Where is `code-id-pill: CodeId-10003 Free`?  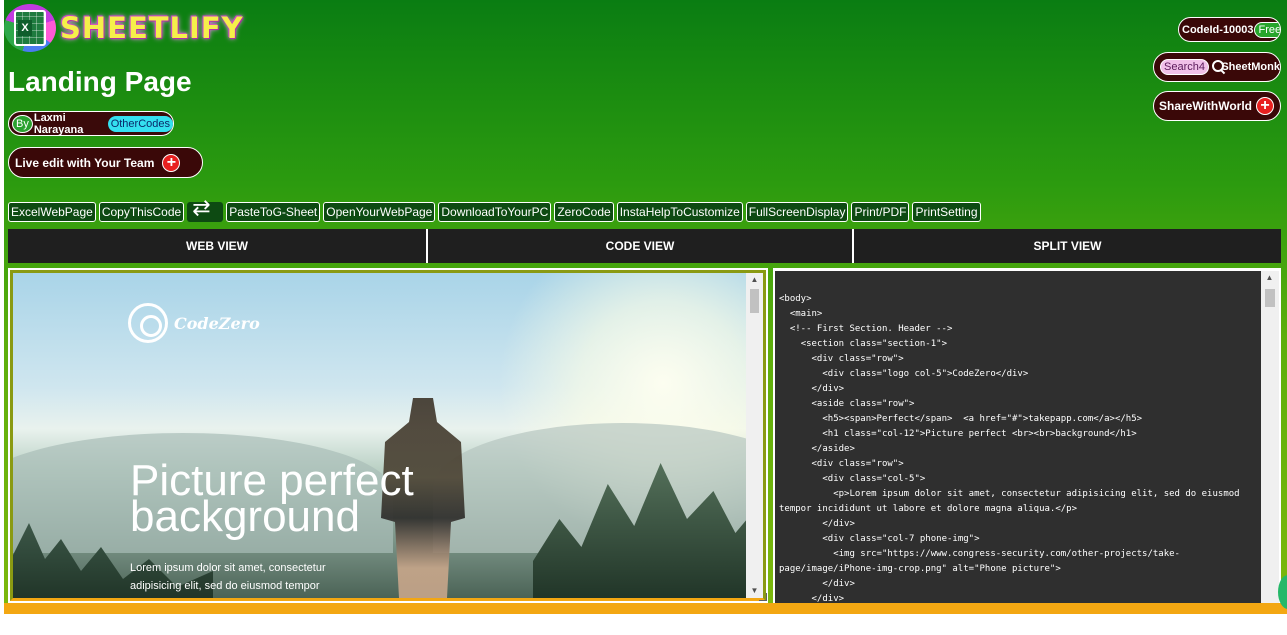 code-id-pill: CodeId-10003 Free is located at coordinates (1229, 29).